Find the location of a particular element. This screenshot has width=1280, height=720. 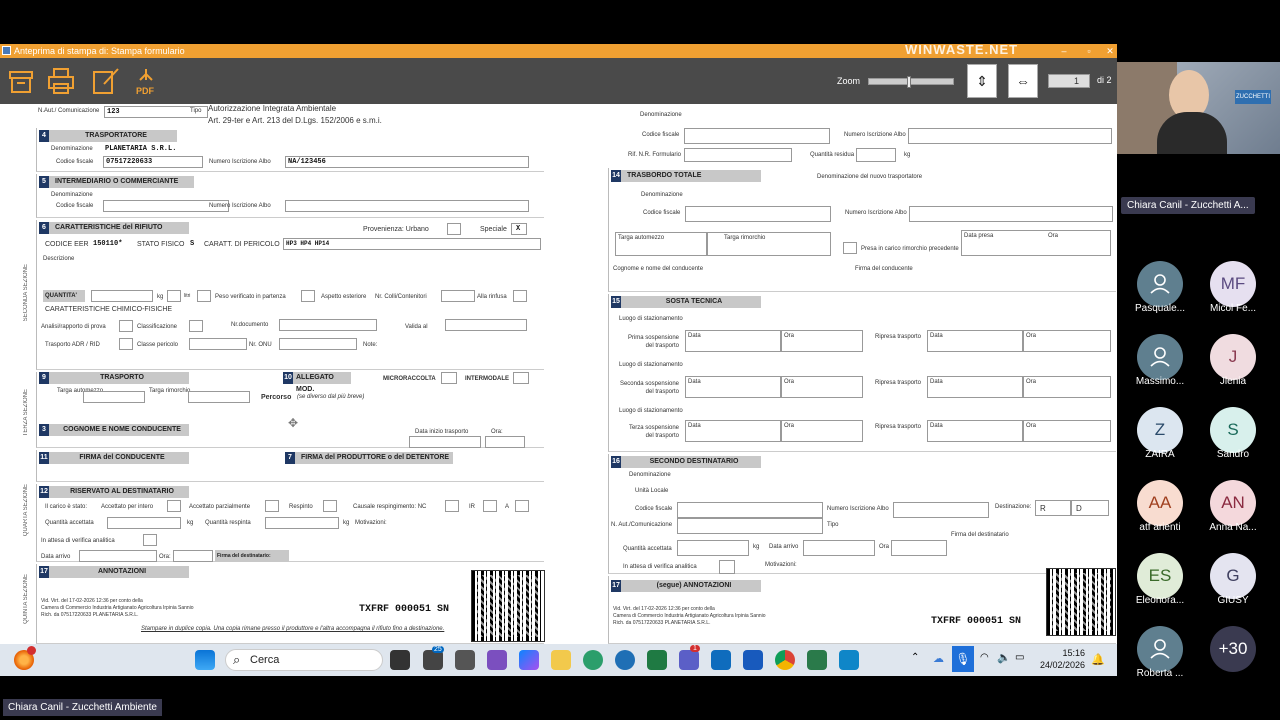

taskbar-search: ⌕ Cerca is located at coordinates (304, 660).